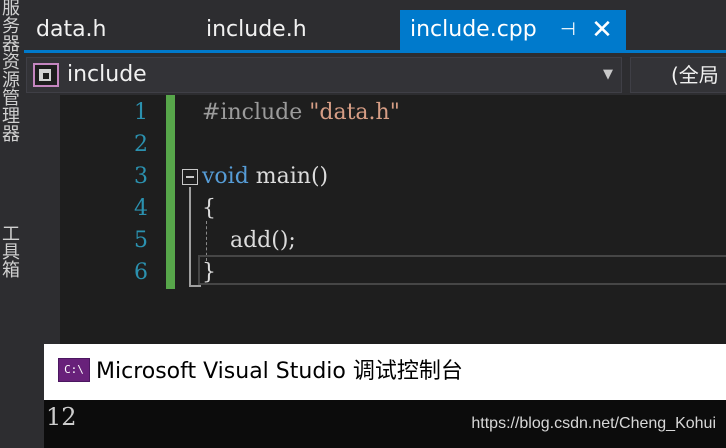 The image size is (726, 448). Describe the element at coordinates (190, 177) in the screenshot. I see `collapse-icon` at that location.